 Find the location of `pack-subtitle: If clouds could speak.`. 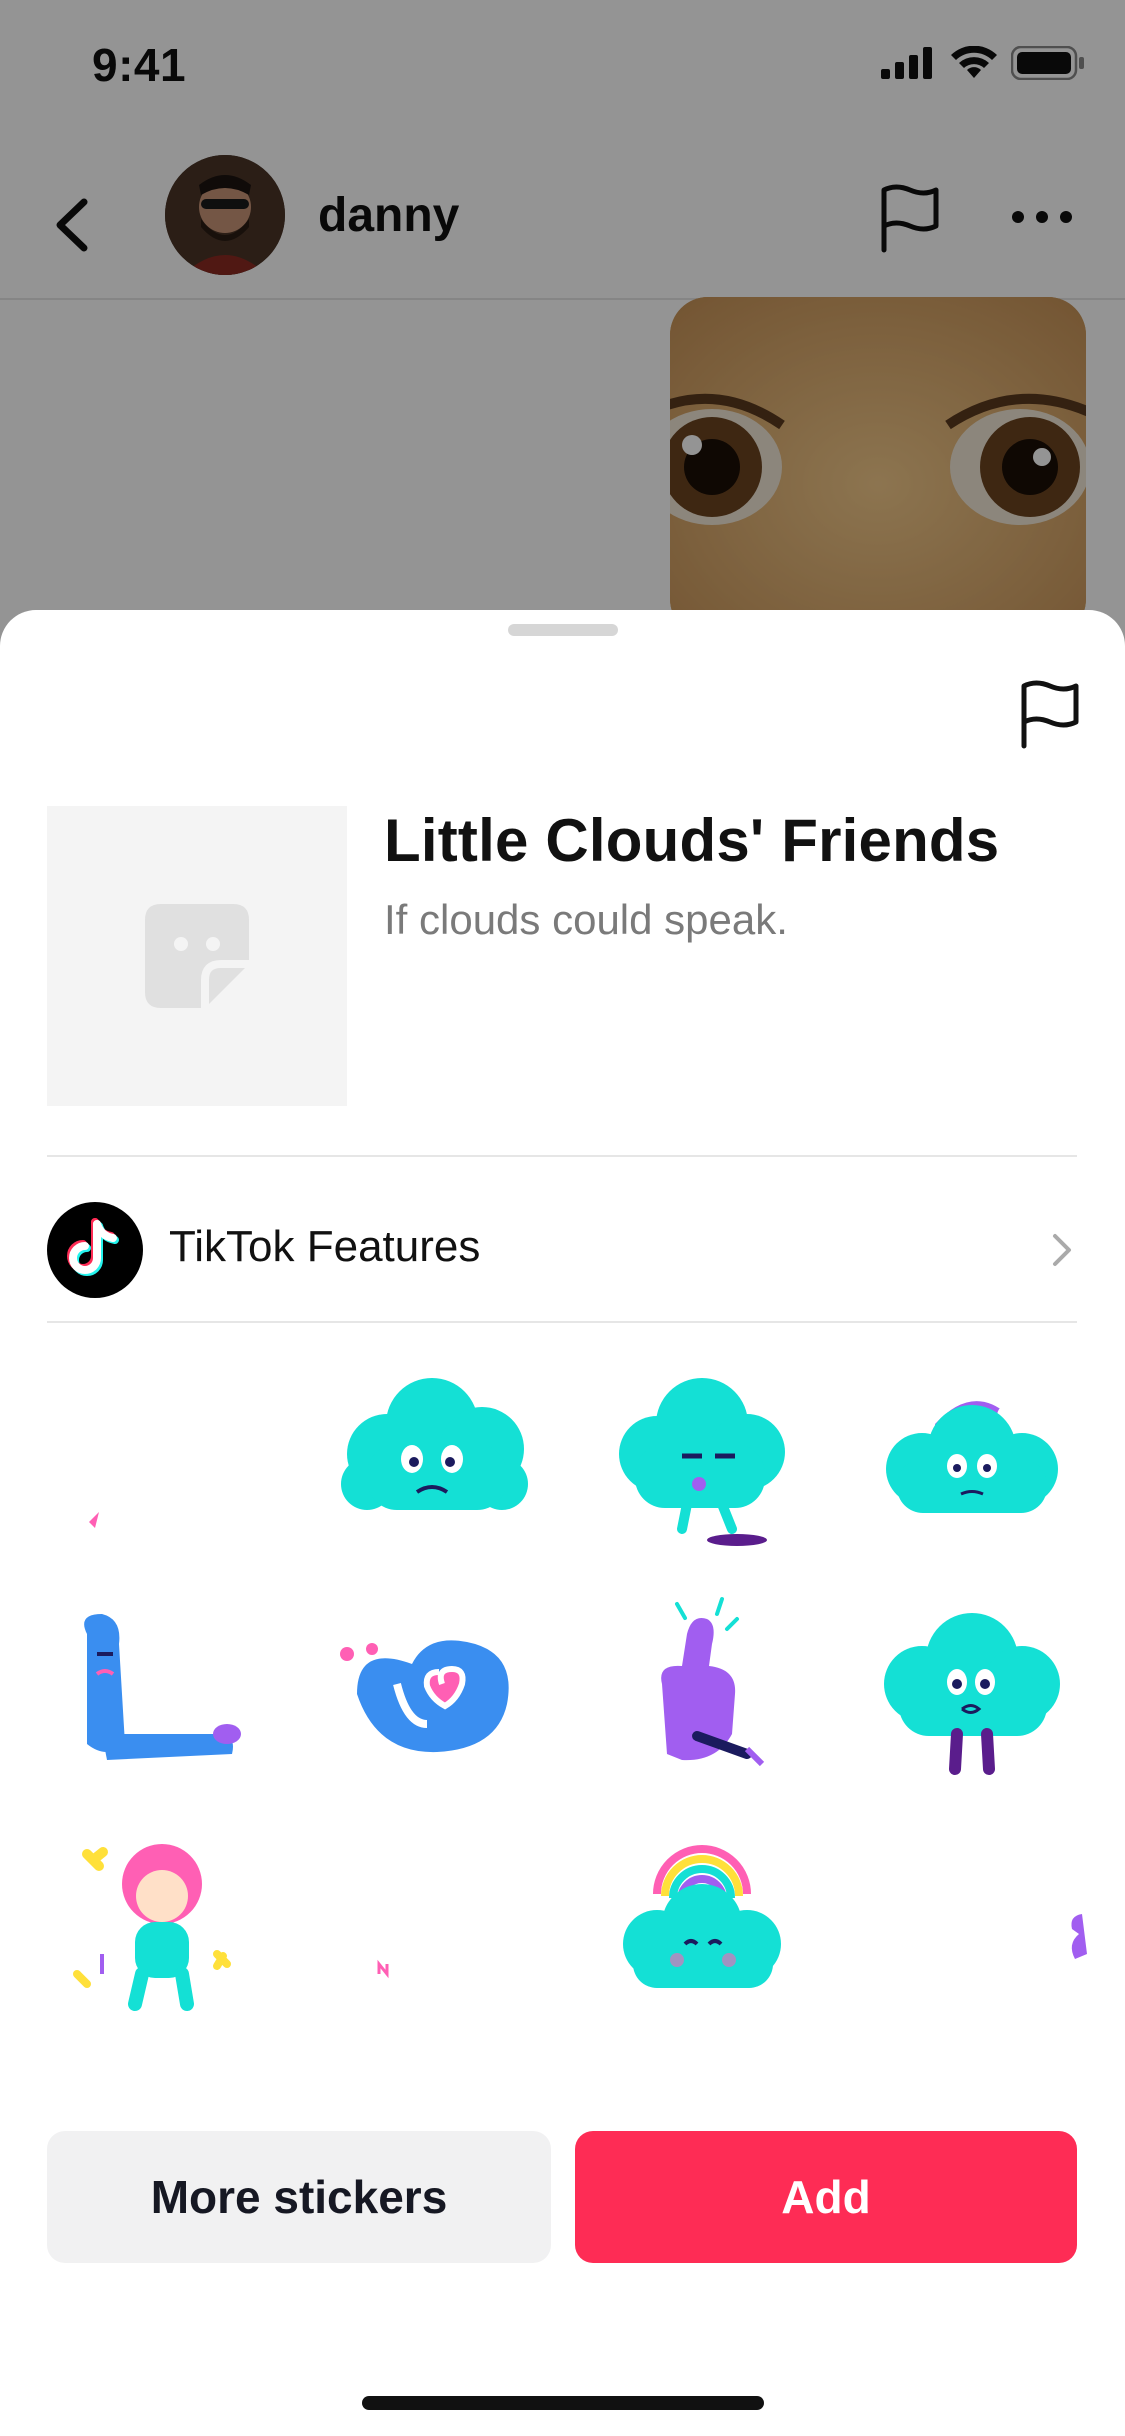

pack-subtitle: If clouds could speak. is located at coordinates (586, 919).